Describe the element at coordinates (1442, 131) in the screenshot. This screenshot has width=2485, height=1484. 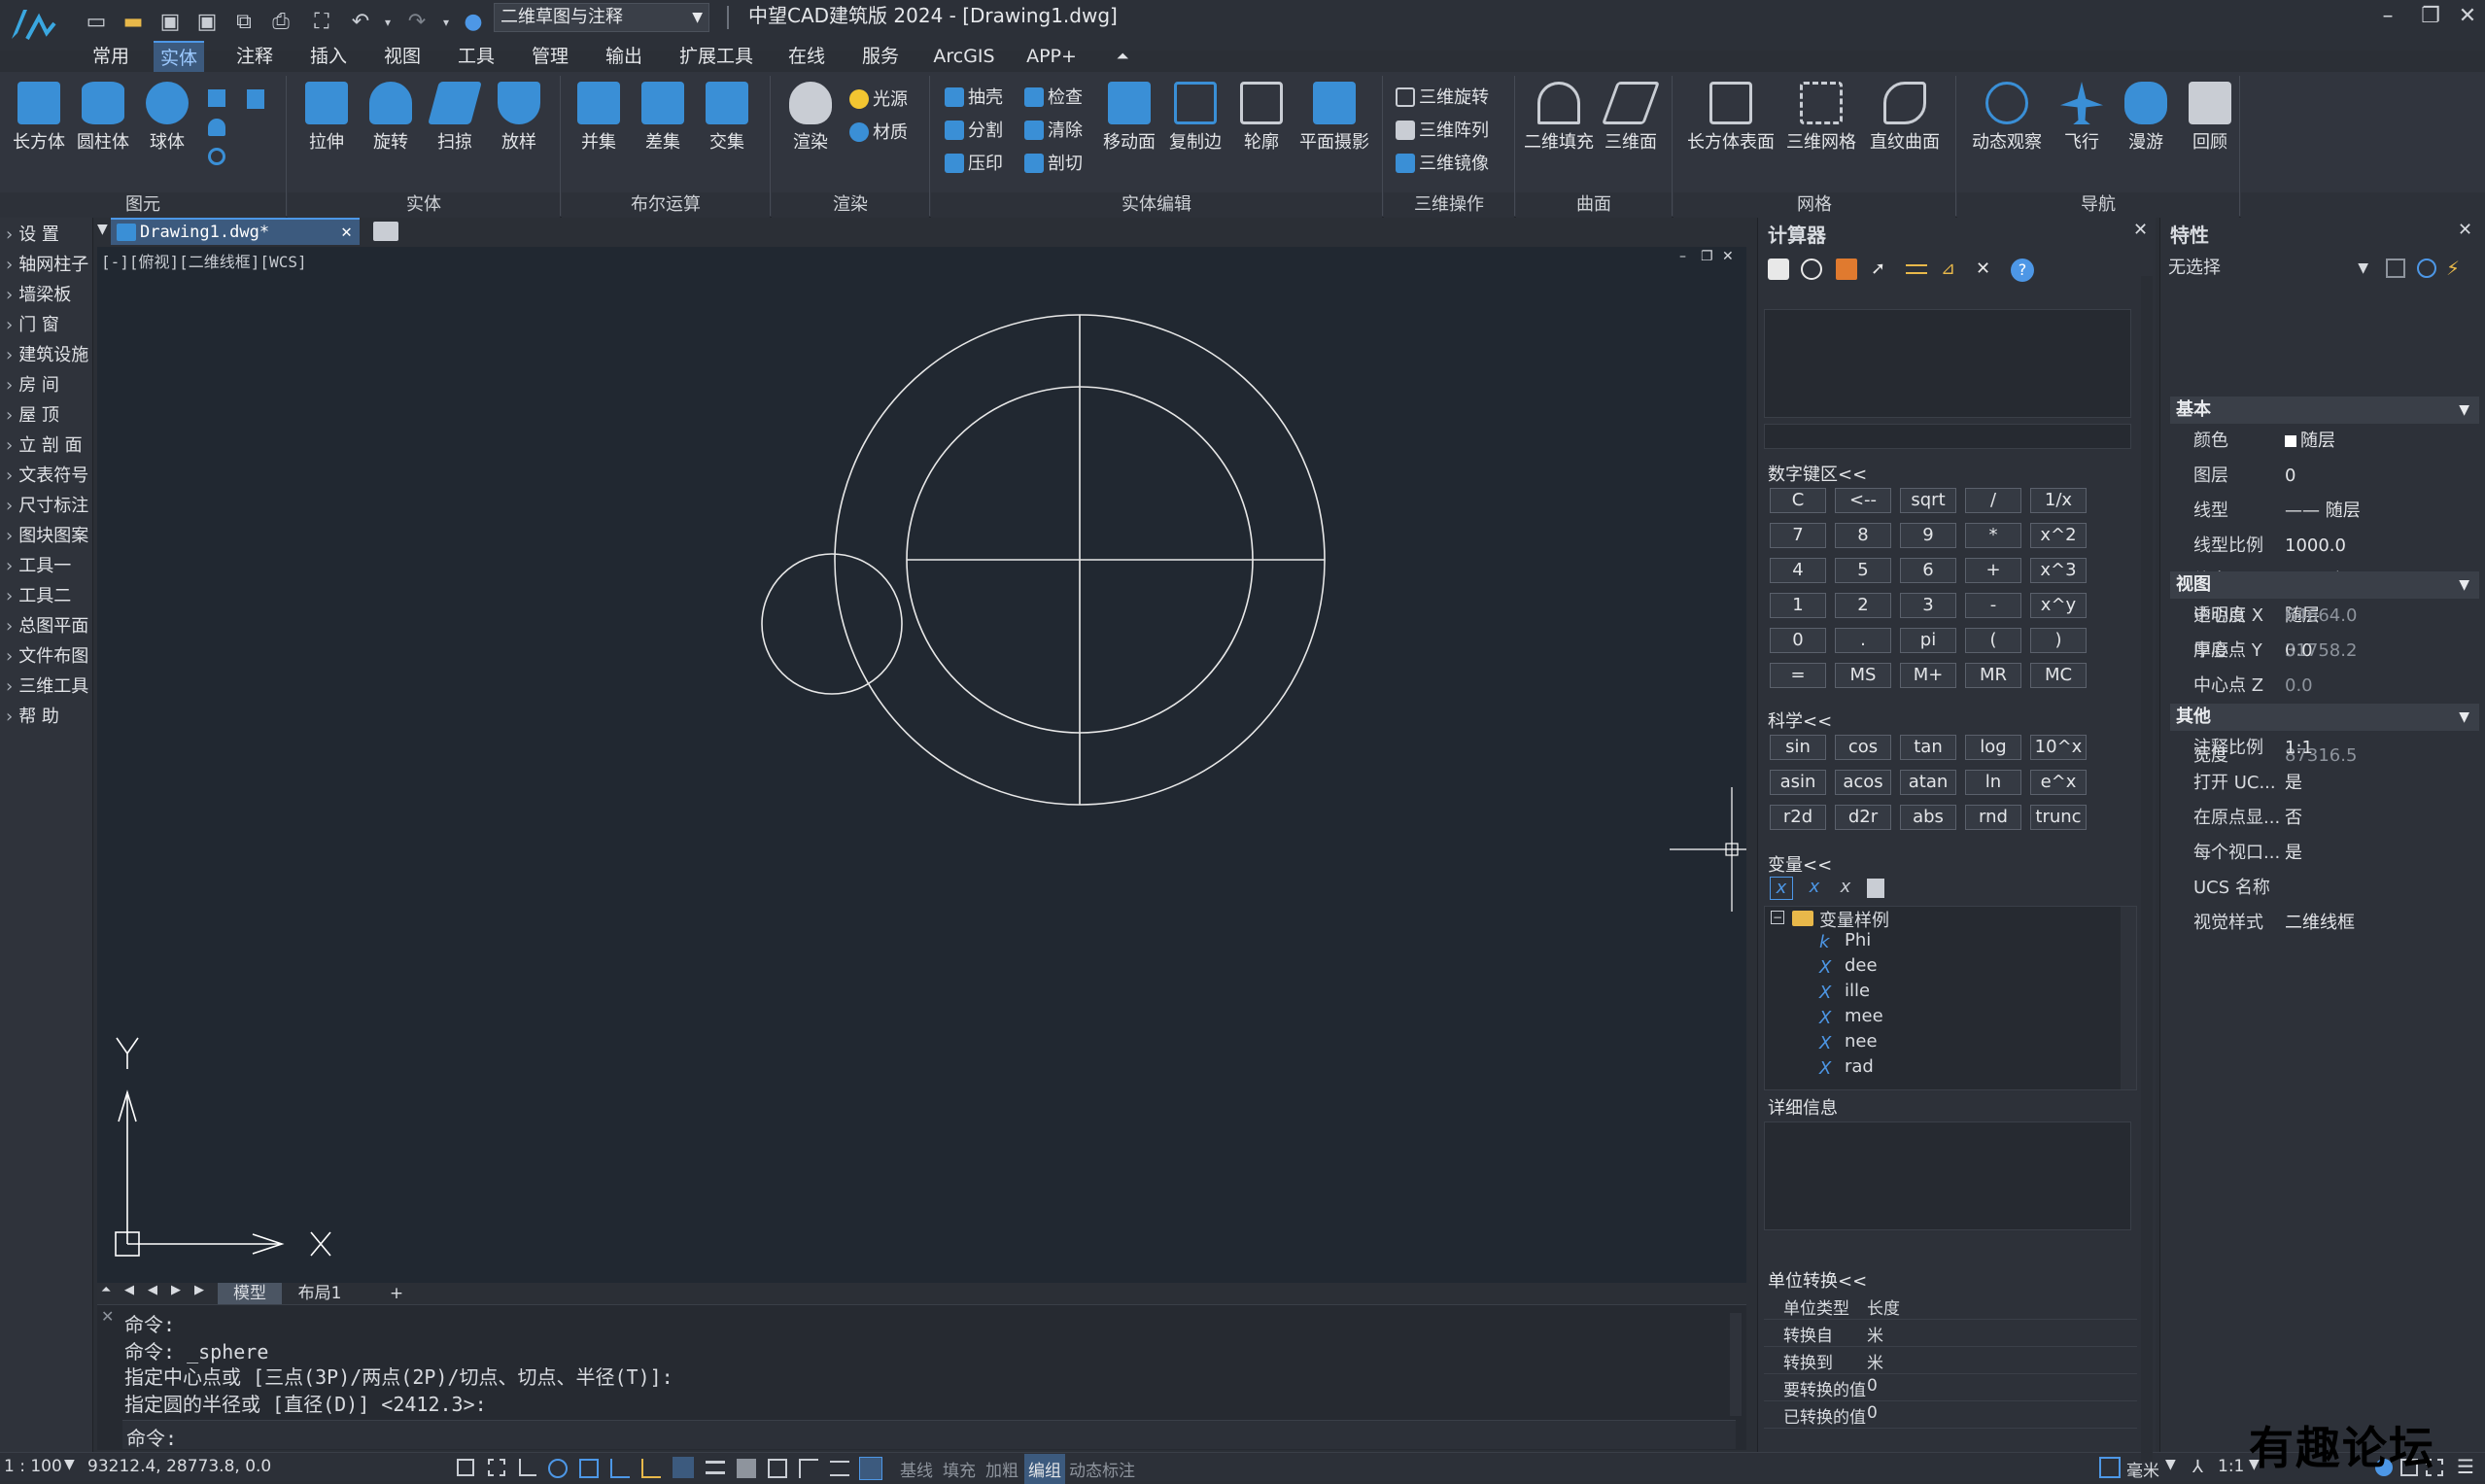
I see `array3d-button: 三维阵列` at that location.